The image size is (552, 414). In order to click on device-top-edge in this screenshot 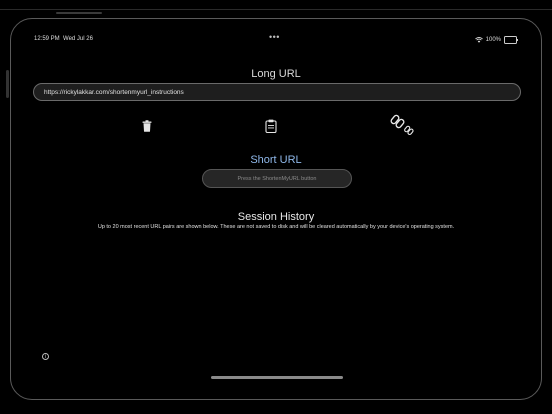, I will do `click(276, 9)`.